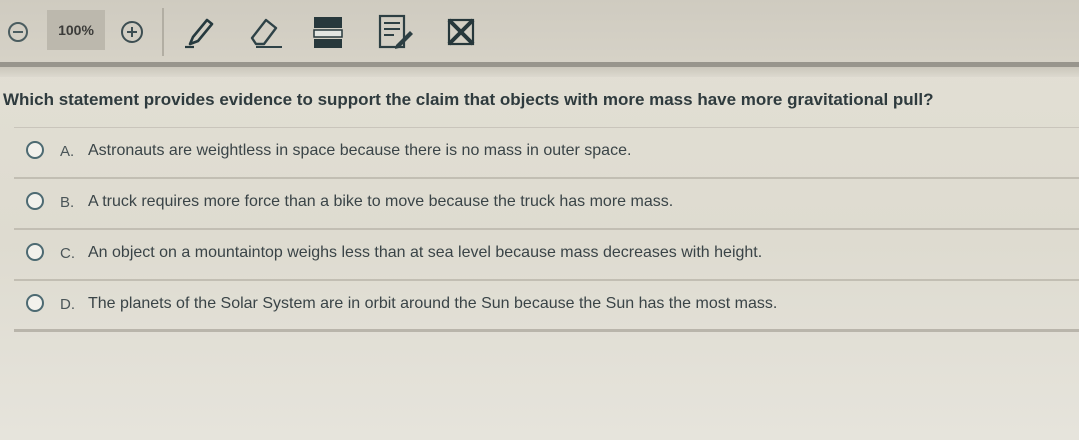  What do you see at coordinates (539, 72) in the screenshot?
I see `toolbar-shadow` at bounding box center [539, 72].